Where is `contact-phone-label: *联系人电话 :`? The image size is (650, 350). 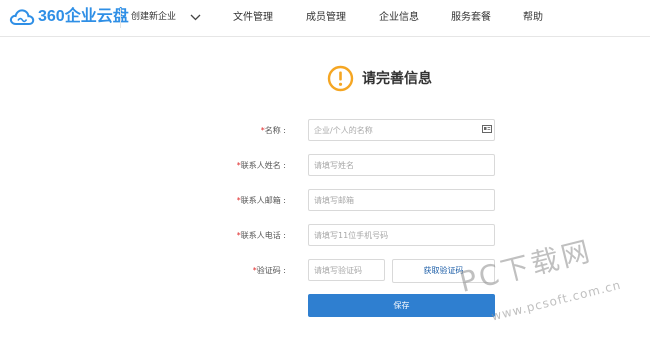 contact-phone-label: *联系人电话 : is located at coordinates (261, 235).